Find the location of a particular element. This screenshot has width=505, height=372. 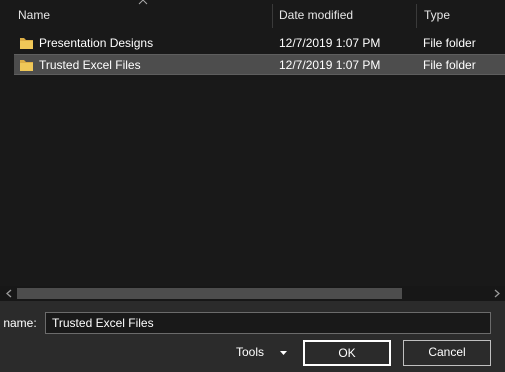

file-name: Trusted Excel Files is located at coordinates (90, 65).